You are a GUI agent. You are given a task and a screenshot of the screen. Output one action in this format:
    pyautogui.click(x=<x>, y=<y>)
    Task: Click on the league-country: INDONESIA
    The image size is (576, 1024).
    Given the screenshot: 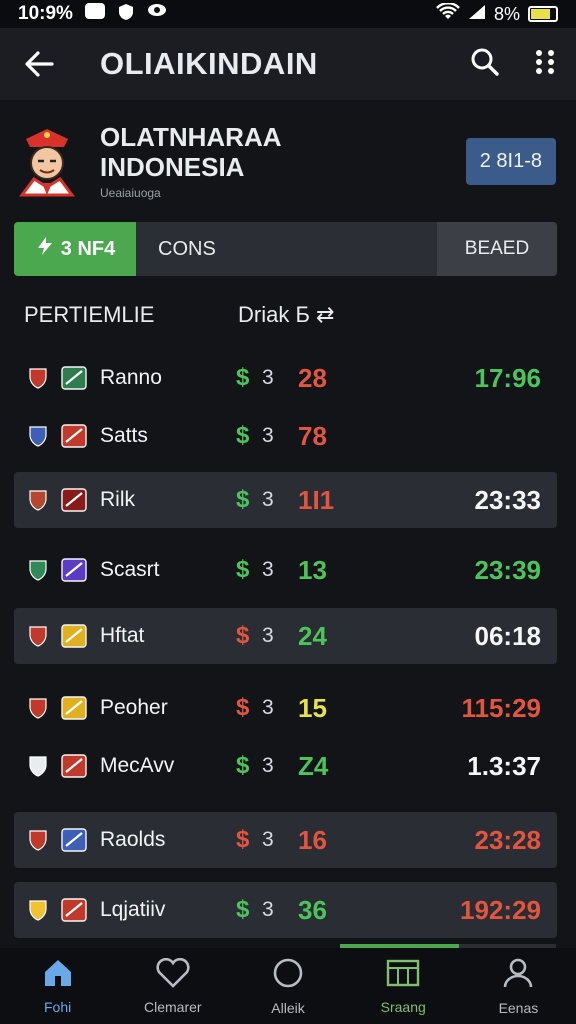 What is the action you would take?
    pyautogui.click(x=172, y=167)
    